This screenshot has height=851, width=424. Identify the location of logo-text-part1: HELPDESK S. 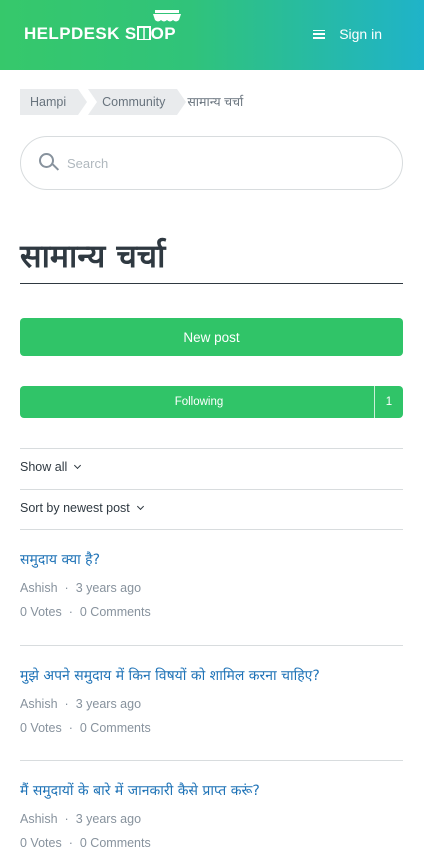
(80, 33).